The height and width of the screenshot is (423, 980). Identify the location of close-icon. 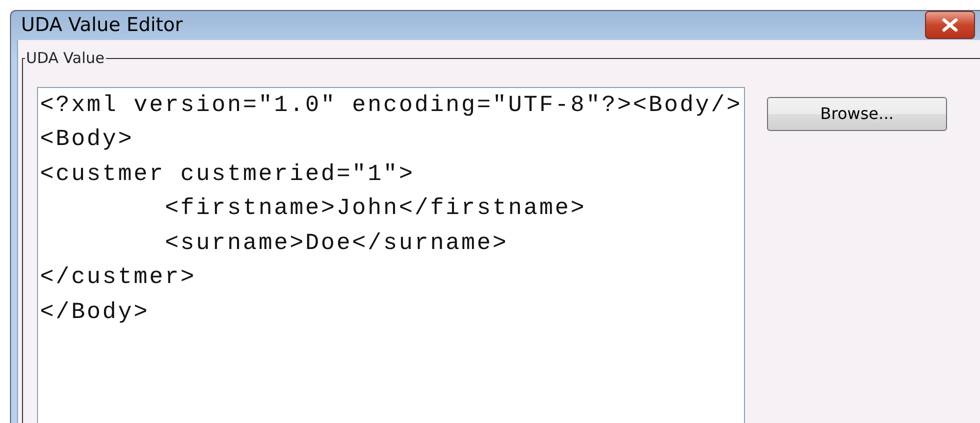
(950, 25).